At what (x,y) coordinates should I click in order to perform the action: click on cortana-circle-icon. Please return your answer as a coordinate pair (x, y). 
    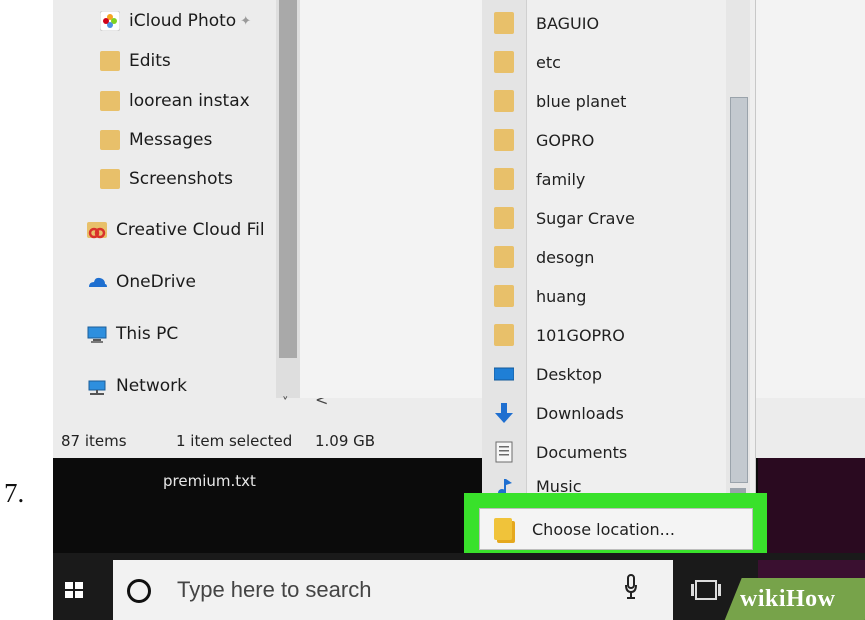
    Looking at the image, I should click on (139, 591).